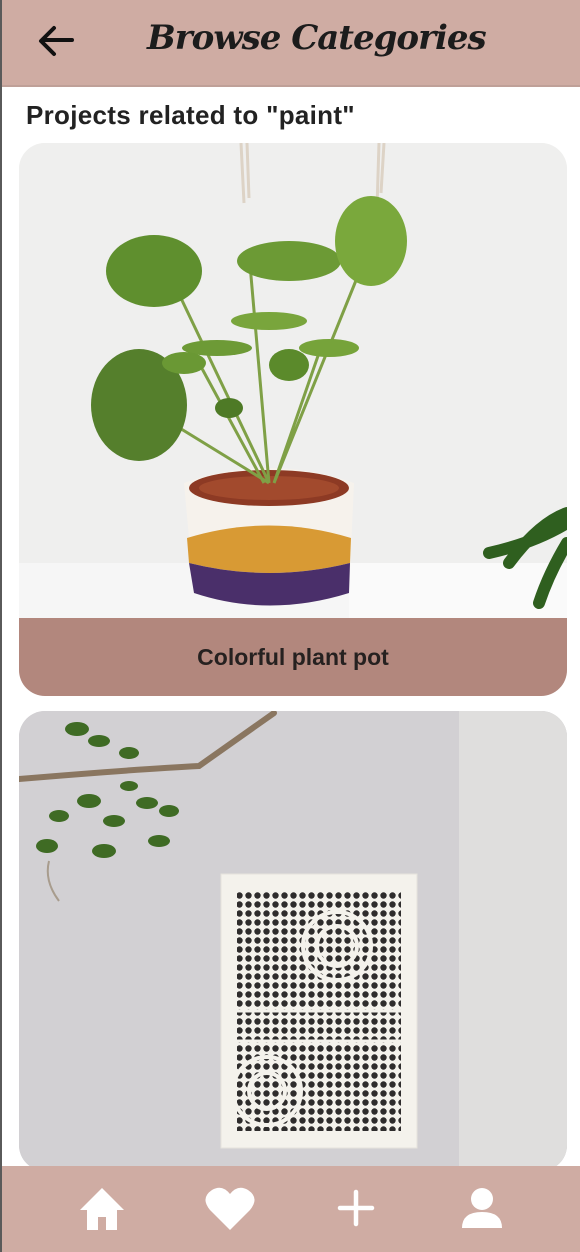 The image size is (580, 1252). I want to click on nav-favorites-button, so click(230, 1208).